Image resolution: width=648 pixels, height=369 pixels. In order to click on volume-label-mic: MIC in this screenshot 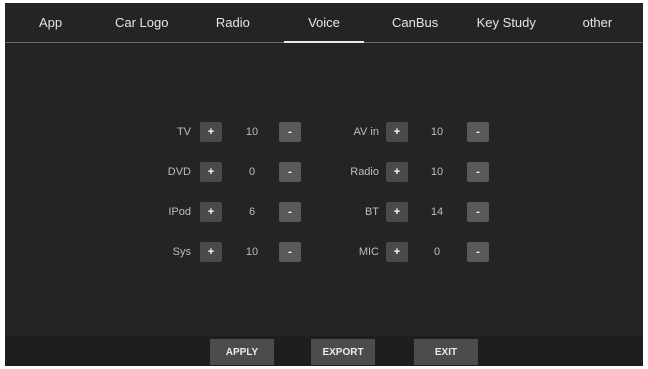, I will do `click(368, 252)`.